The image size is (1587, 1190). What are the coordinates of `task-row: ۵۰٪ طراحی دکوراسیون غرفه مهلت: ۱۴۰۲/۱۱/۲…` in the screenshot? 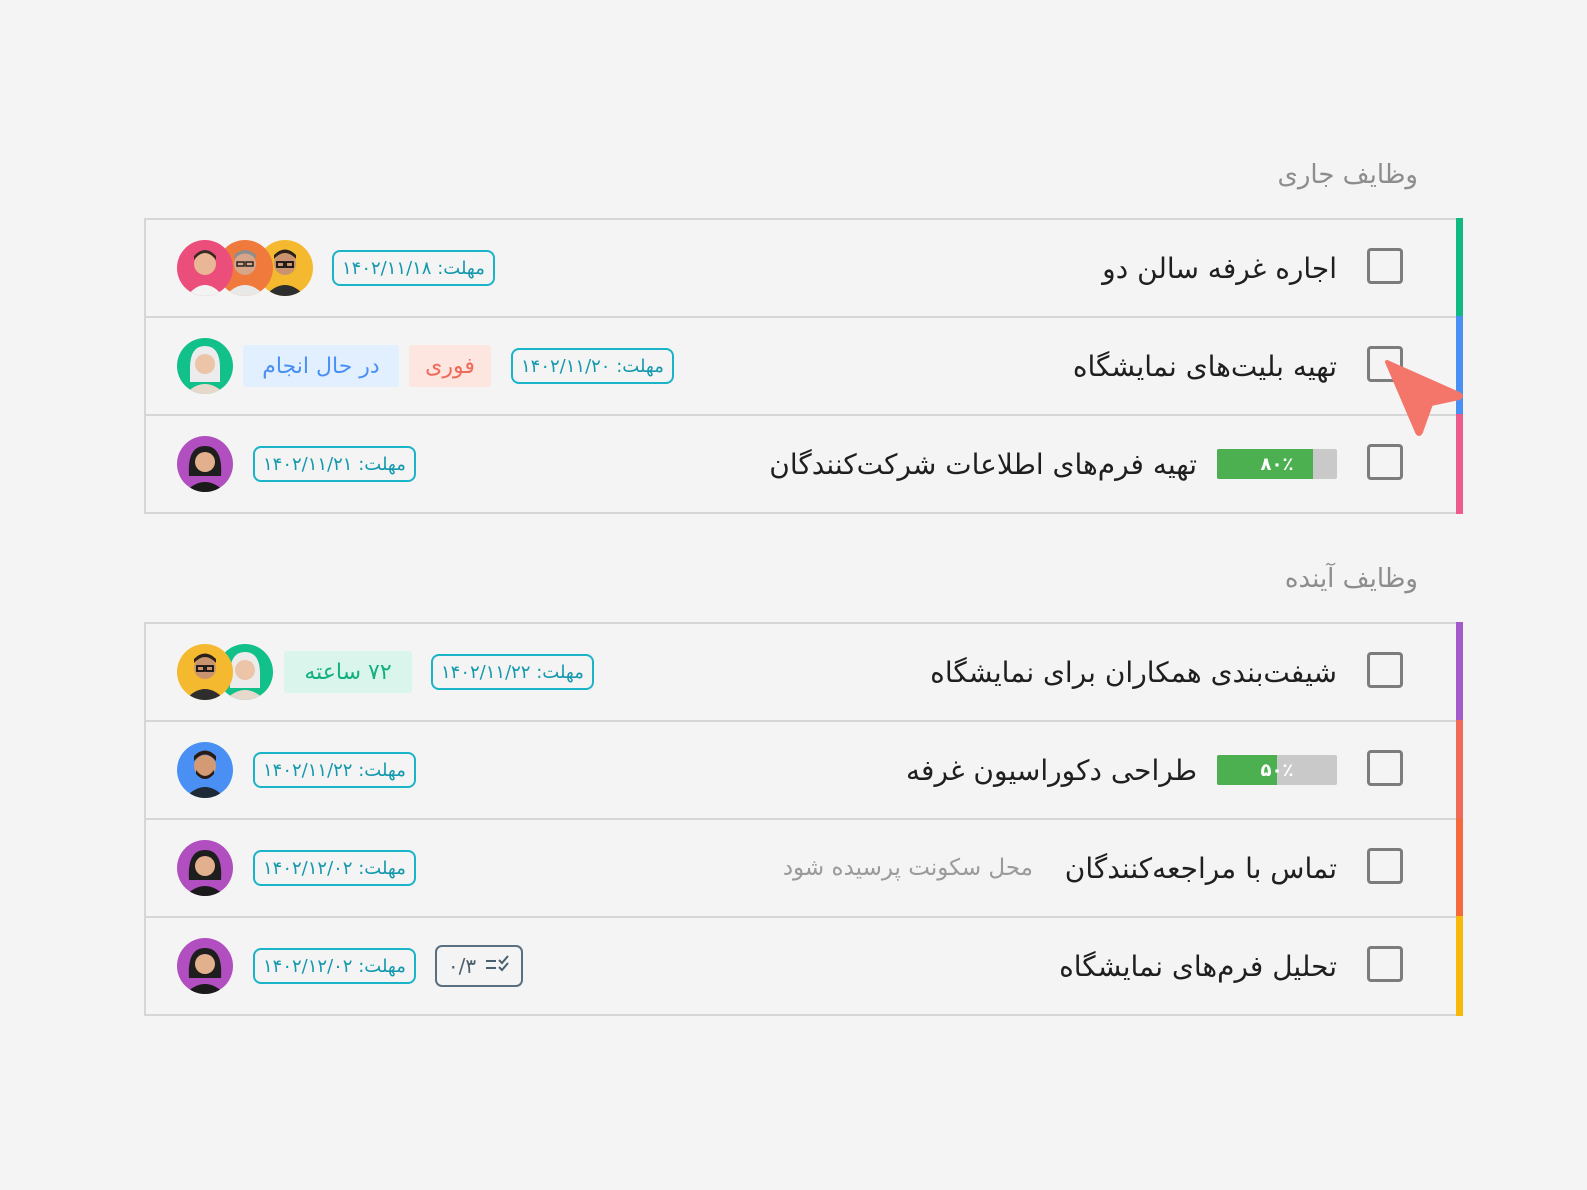 It's located at (804, 770).